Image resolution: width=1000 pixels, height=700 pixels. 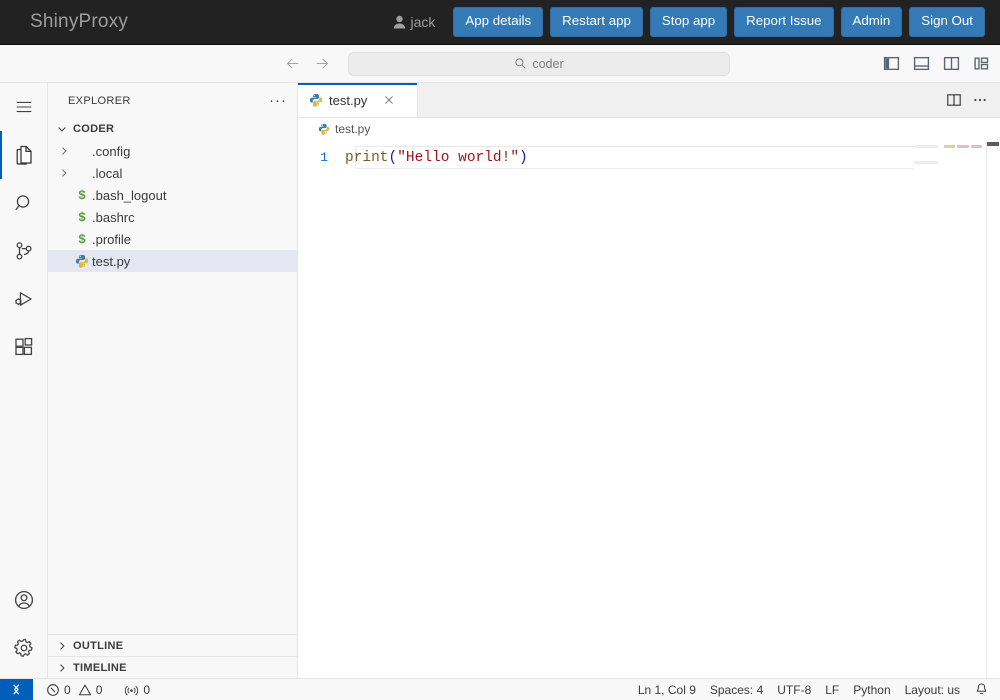 What do you see at coordinates (172, 261) in the screenshot?
I see `tree-item-test-py: test.py` at bounding box center [172, 261].